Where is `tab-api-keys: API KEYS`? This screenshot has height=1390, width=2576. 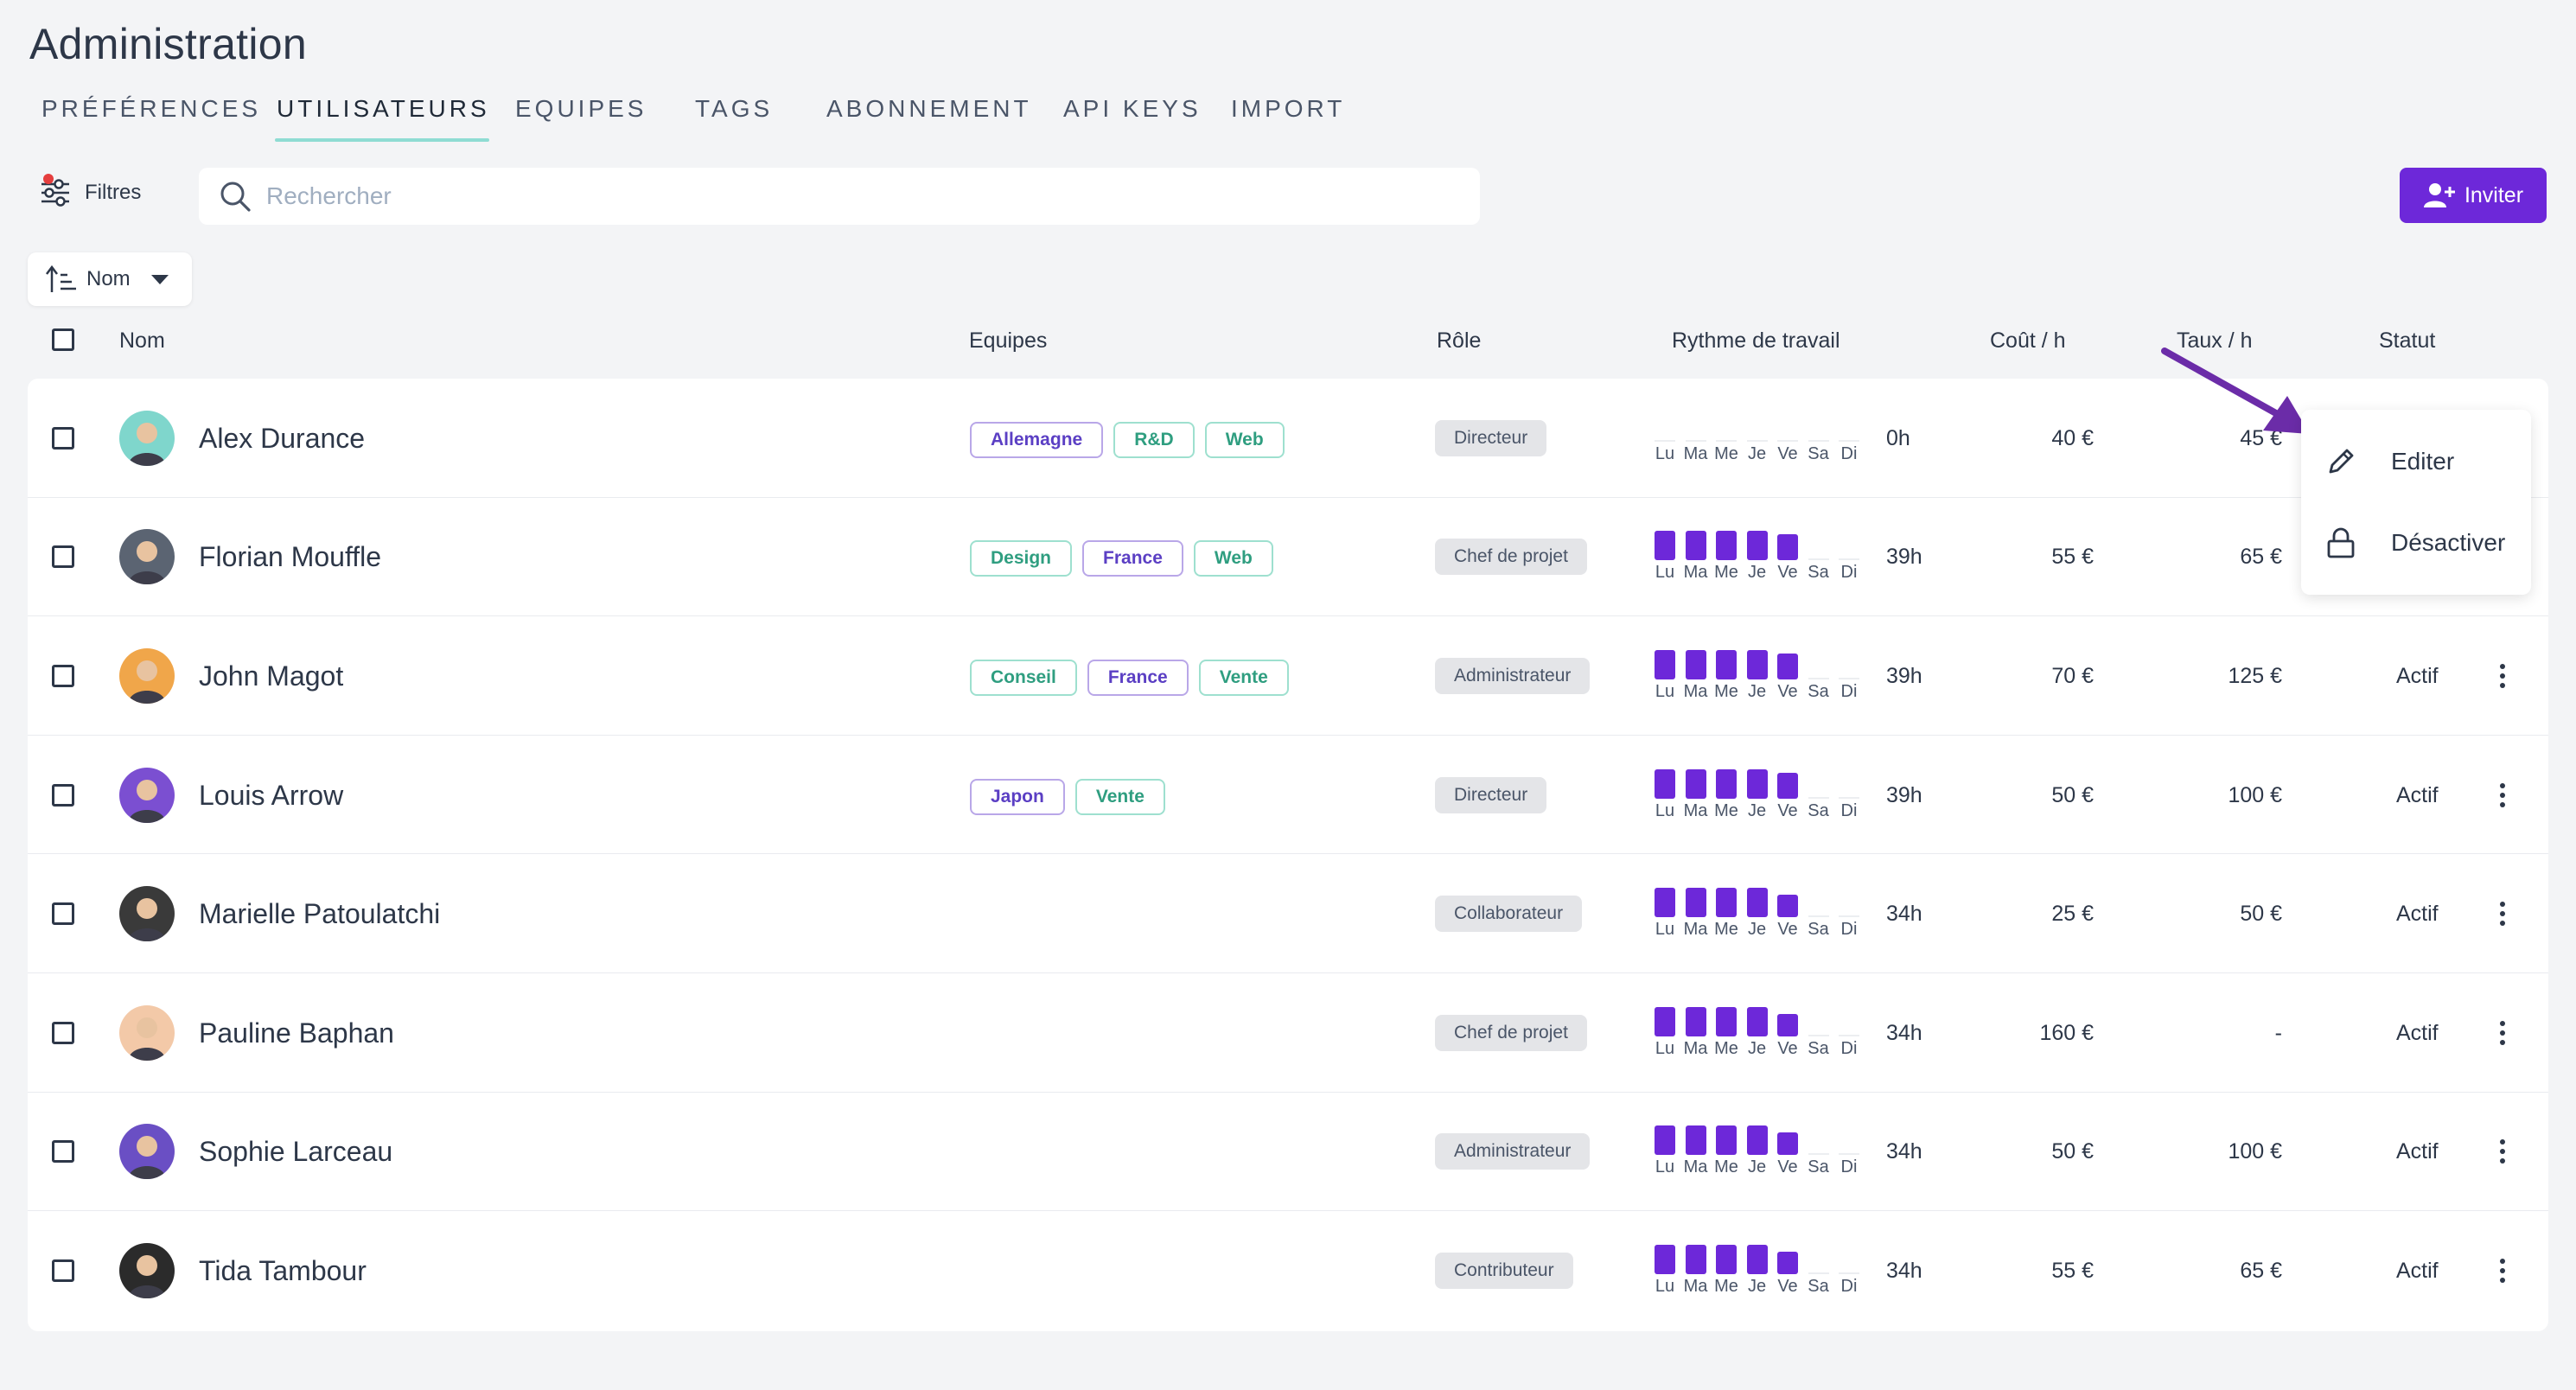 tab-api-keys: API KEYS is located at coordinates (1132, 109).